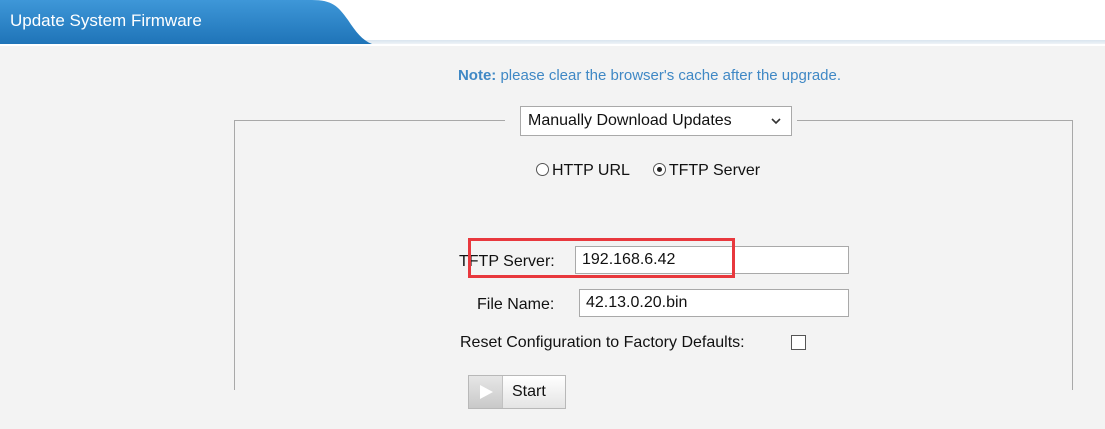 The height and width of the screenshot is (429, 1105). Describe the element at coordinates (516, 304) in the screenshot. I see `file-name-label: File Name:` at that location.